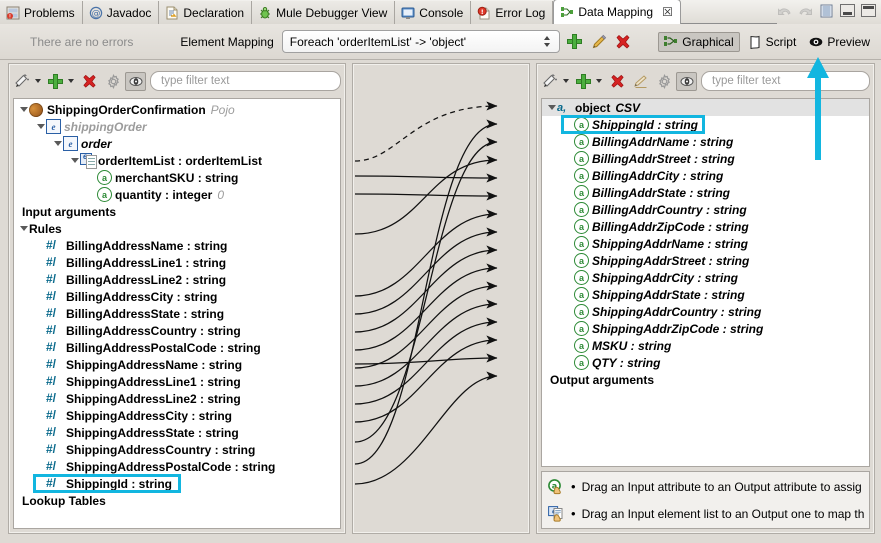 The width and height of the screenshot is (881, 543). Describe the element at coordinates (177, 194) in the screenshot. I see `tree-row: a quantity : integer 0` at that location.